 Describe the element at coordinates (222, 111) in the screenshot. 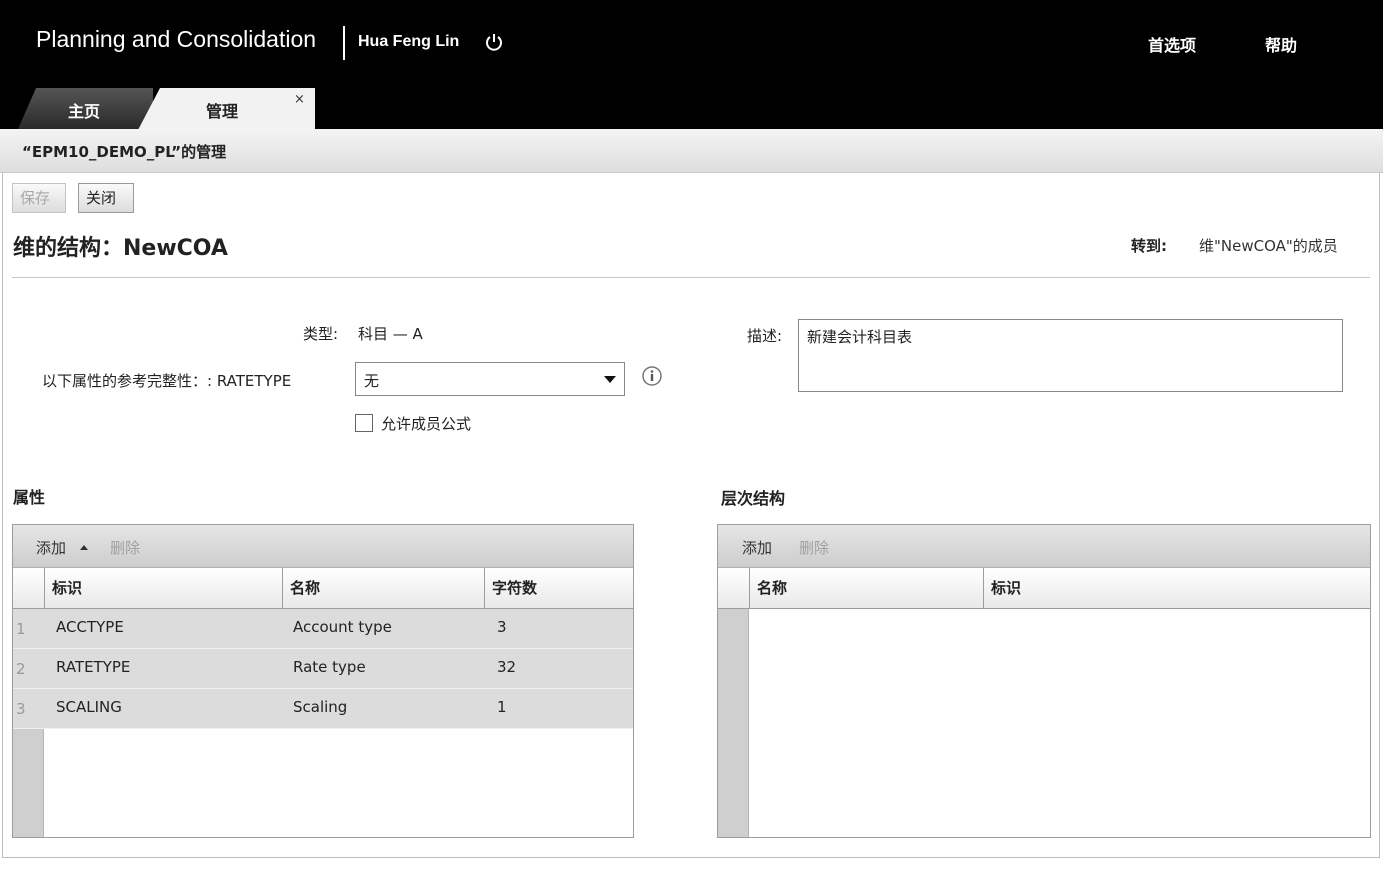

I see `tab-admin-label: 管理` at that location.